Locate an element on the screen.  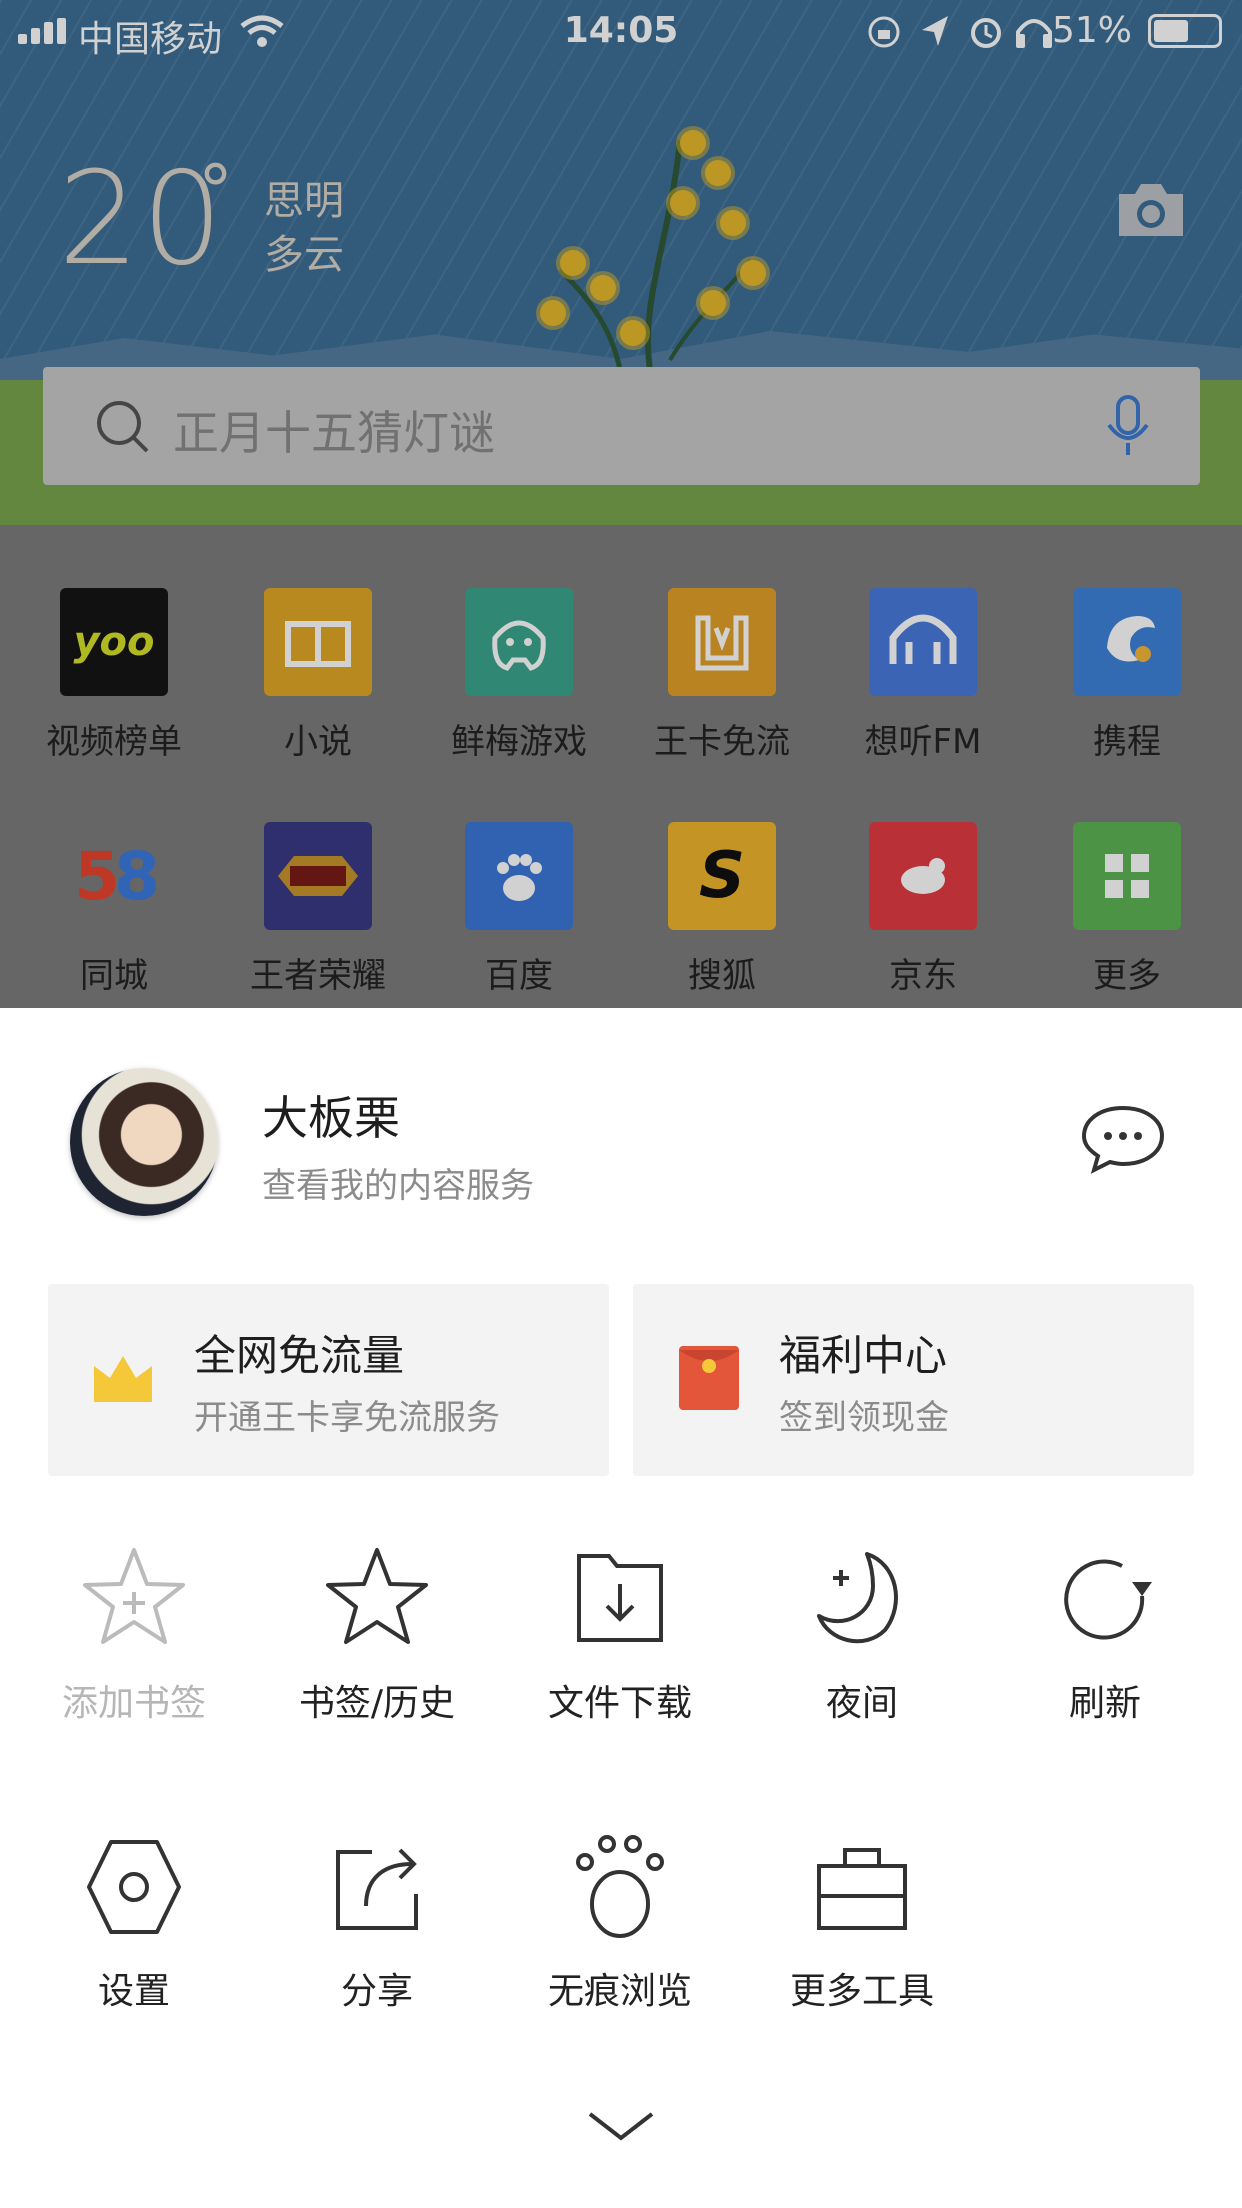
tool-label: 设置 is located at coordinates (133, 1991).